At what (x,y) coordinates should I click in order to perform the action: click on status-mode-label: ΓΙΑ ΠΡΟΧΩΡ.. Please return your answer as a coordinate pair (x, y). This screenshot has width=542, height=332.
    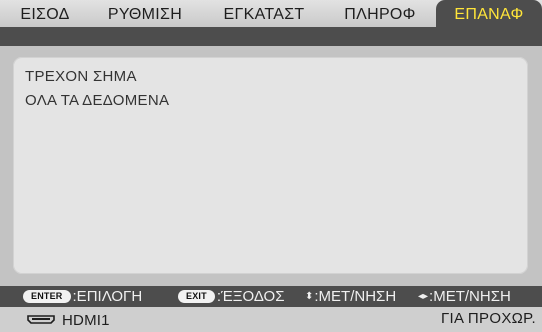
    Looking at the image, I should click on (488, 318).